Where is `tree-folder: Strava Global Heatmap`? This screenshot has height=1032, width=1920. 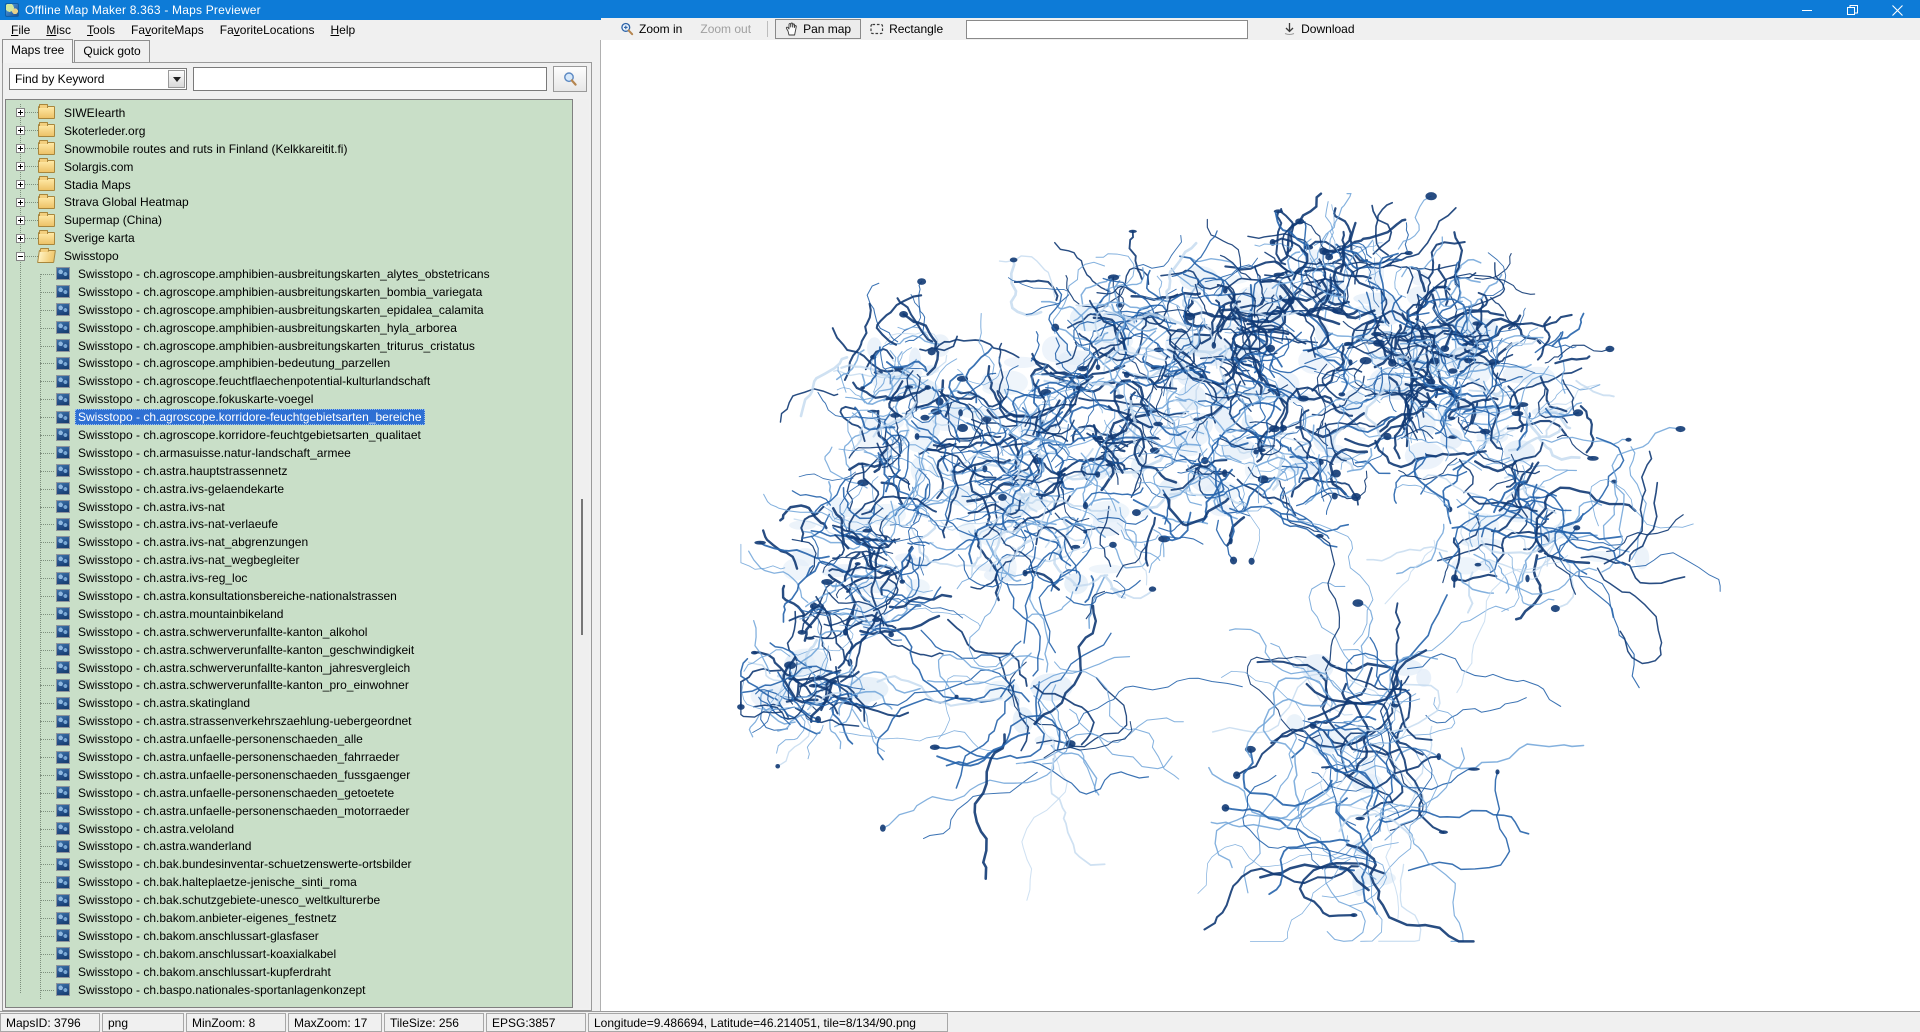
tree-folder: Strava Global Heatmap is located at coordinates (289, 202).